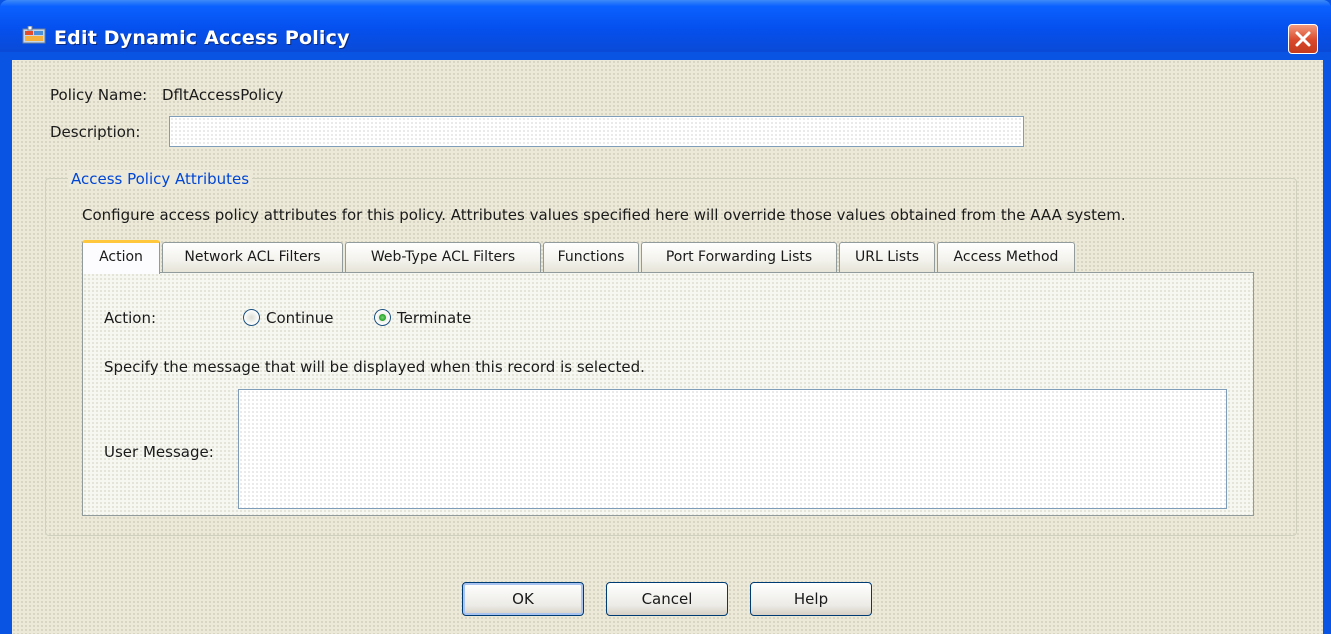  I want to click on user-message-textarea, so click(732, 449).